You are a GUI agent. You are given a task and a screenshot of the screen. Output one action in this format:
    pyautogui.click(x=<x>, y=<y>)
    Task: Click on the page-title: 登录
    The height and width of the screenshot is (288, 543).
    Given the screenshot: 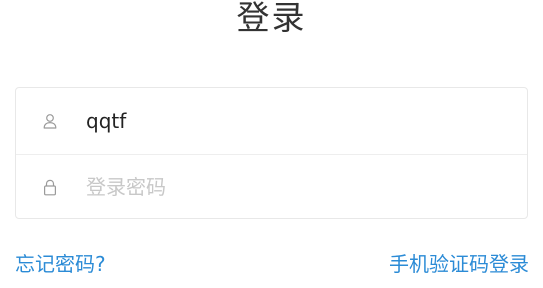 What is the action you would take?
    pyautogui.click(x=271, y=18)
    